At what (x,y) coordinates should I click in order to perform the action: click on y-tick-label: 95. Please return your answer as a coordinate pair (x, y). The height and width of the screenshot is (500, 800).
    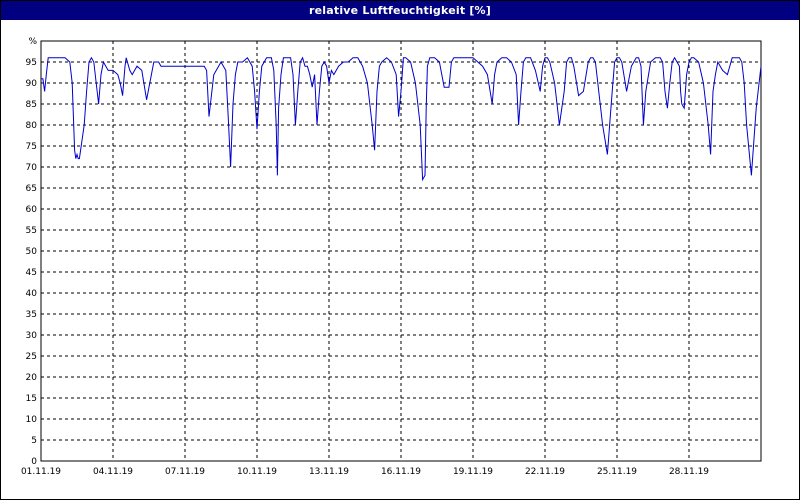
    Looking at the image, I should click on (31, 63).